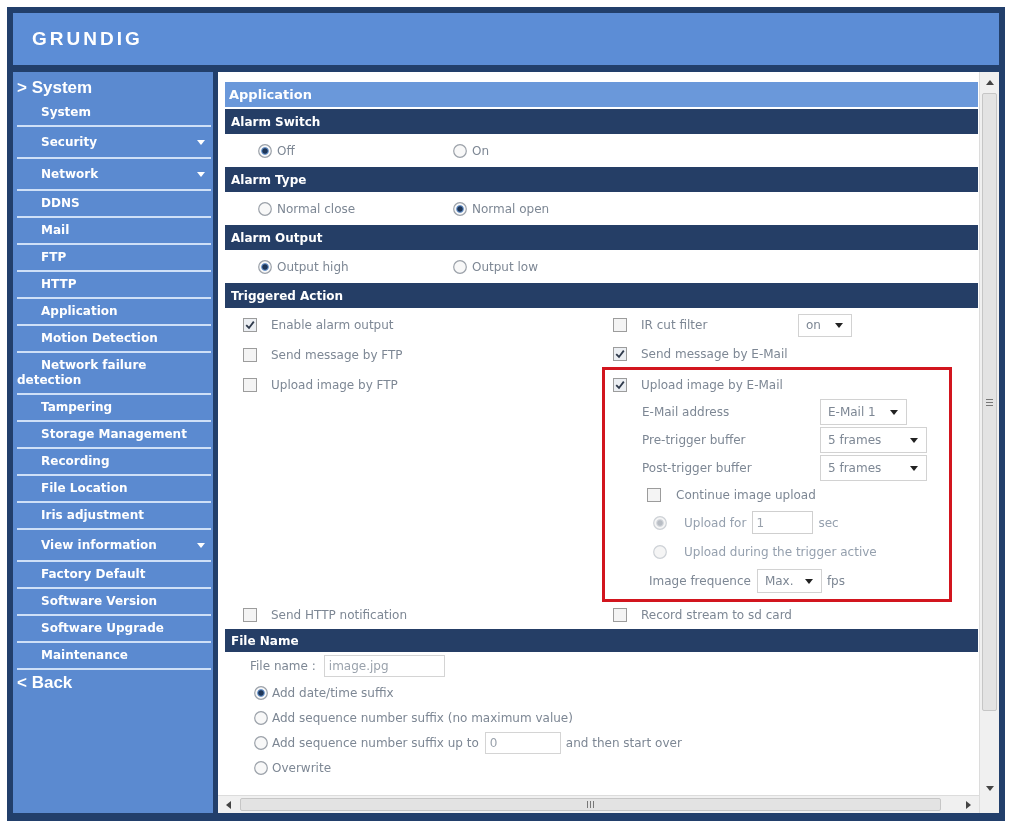 Image resolution: width=1012 pixels, height=826 pixels. Describe the element at coordinates (114, 575) in the screenshot. I see `sidebar-item: Factory Default` at that location.